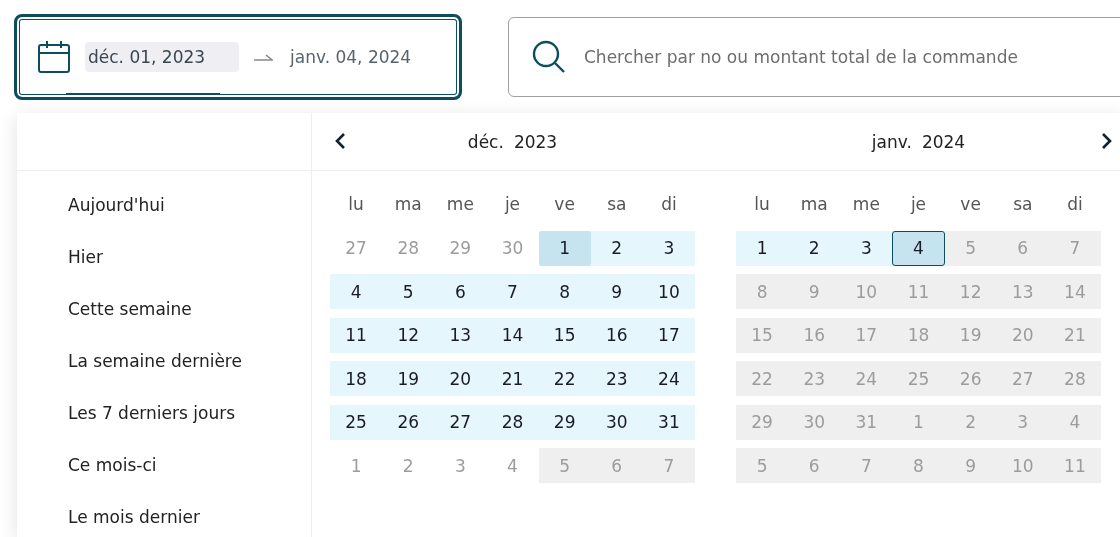 This screenshot has height=537, width=1120. Describe the element at coordinates (151, 413) in the screenshot. I see `preset-option: Les 7 derniers jours` at that location.